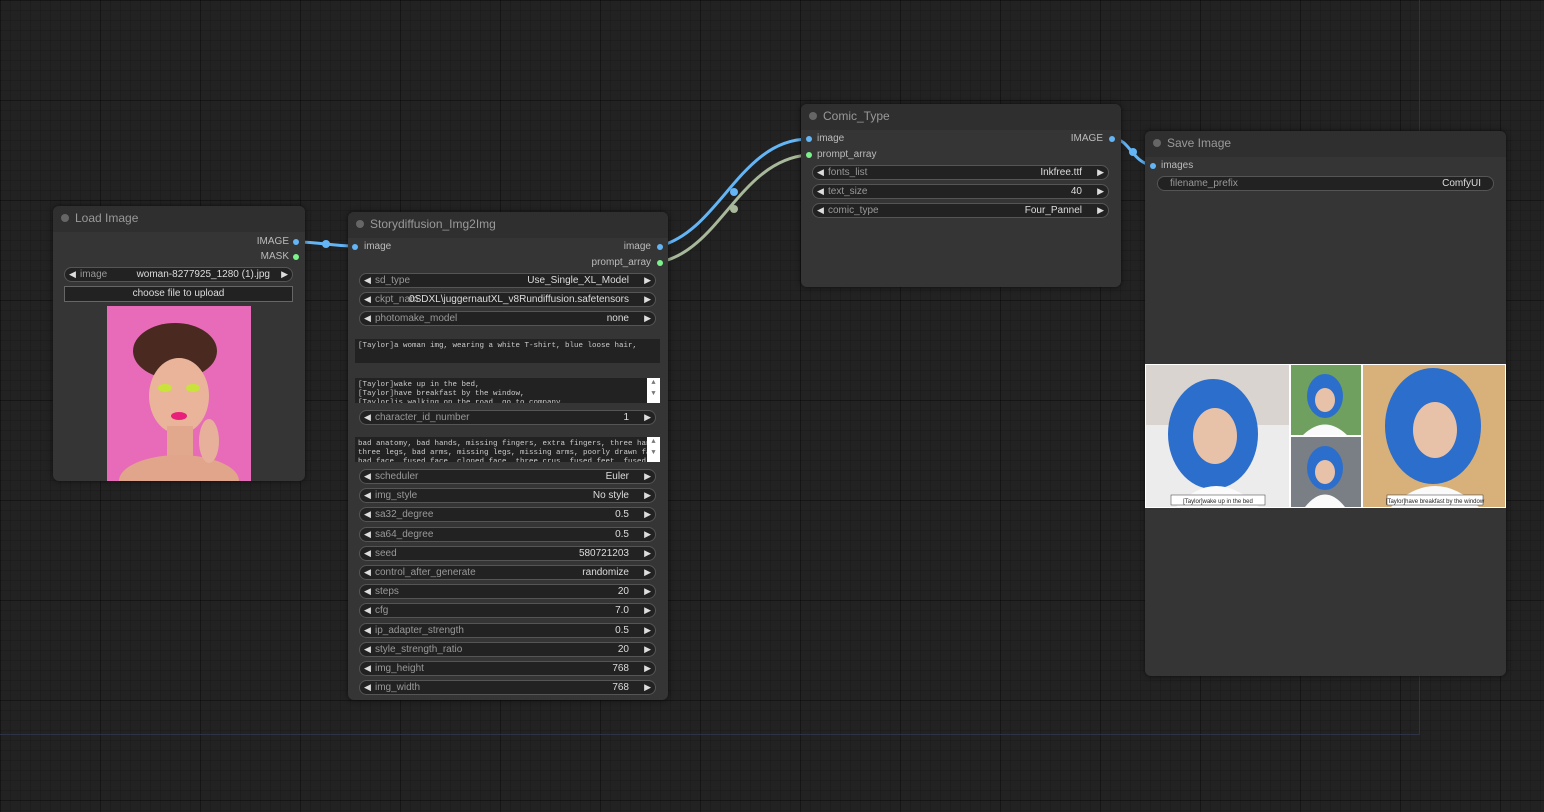  Describe the element at coordinates (1199, 143) in the screenshot. I see `node-title: Save Image` at that location.